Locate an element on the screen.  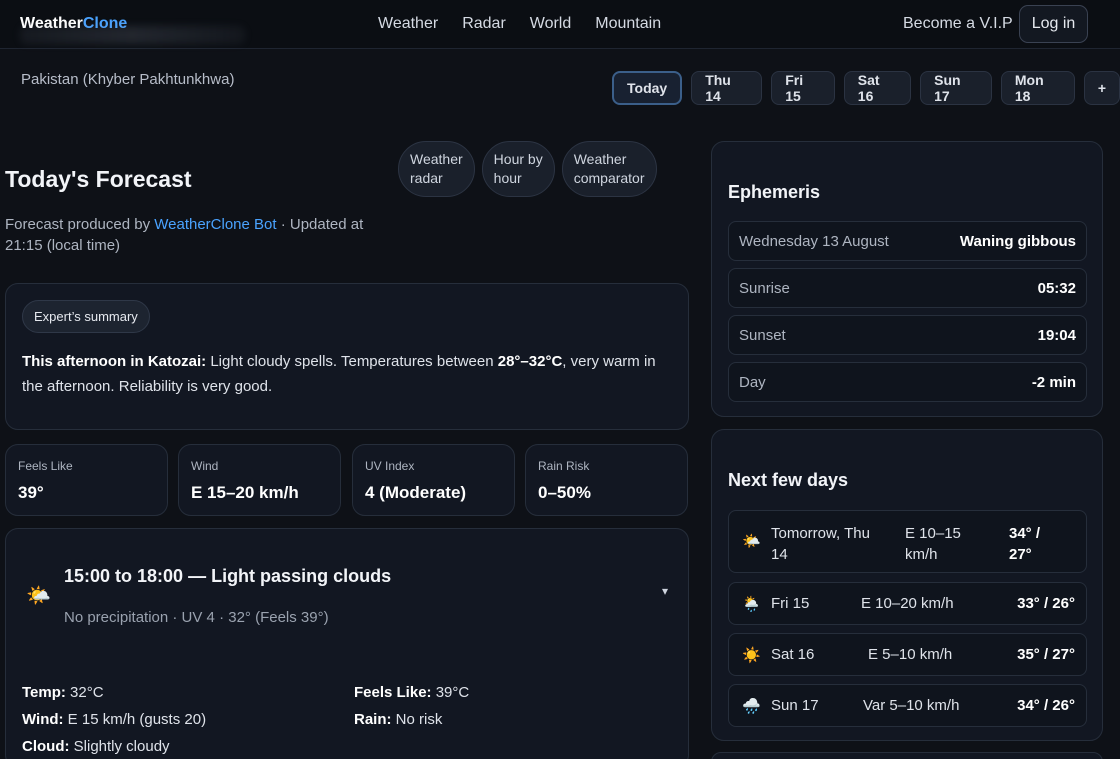
stat-label: Wind is located at coordinates (205, 466).